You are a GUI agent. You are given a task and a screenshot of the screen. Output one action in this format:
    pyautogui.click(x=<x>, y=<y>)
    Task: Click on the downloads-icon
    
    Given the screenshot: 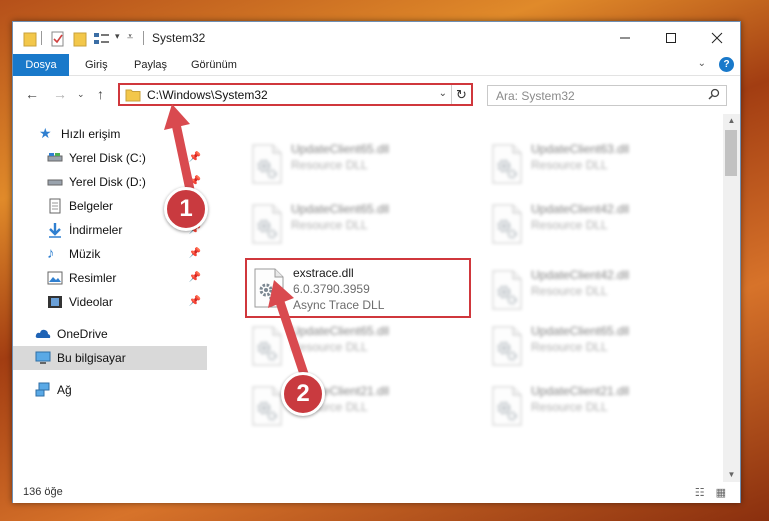 What is the action you would take?
    pyautogui.click(x=55, y=230)
    